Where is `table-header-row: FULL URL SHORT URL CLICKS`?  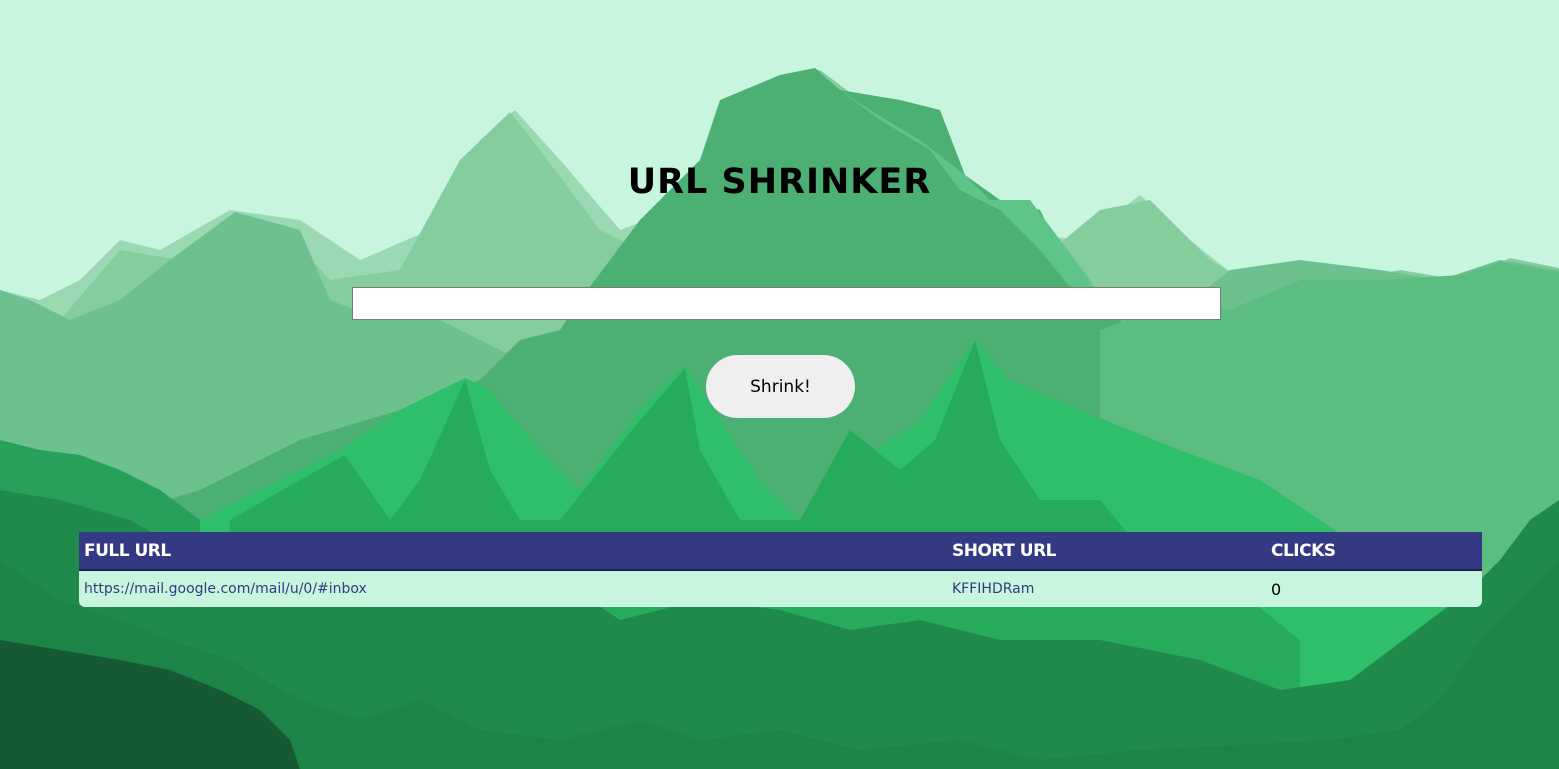
table-header-row: FULL URL SHORT URL CLICKS is located at coordinates (780, 551).